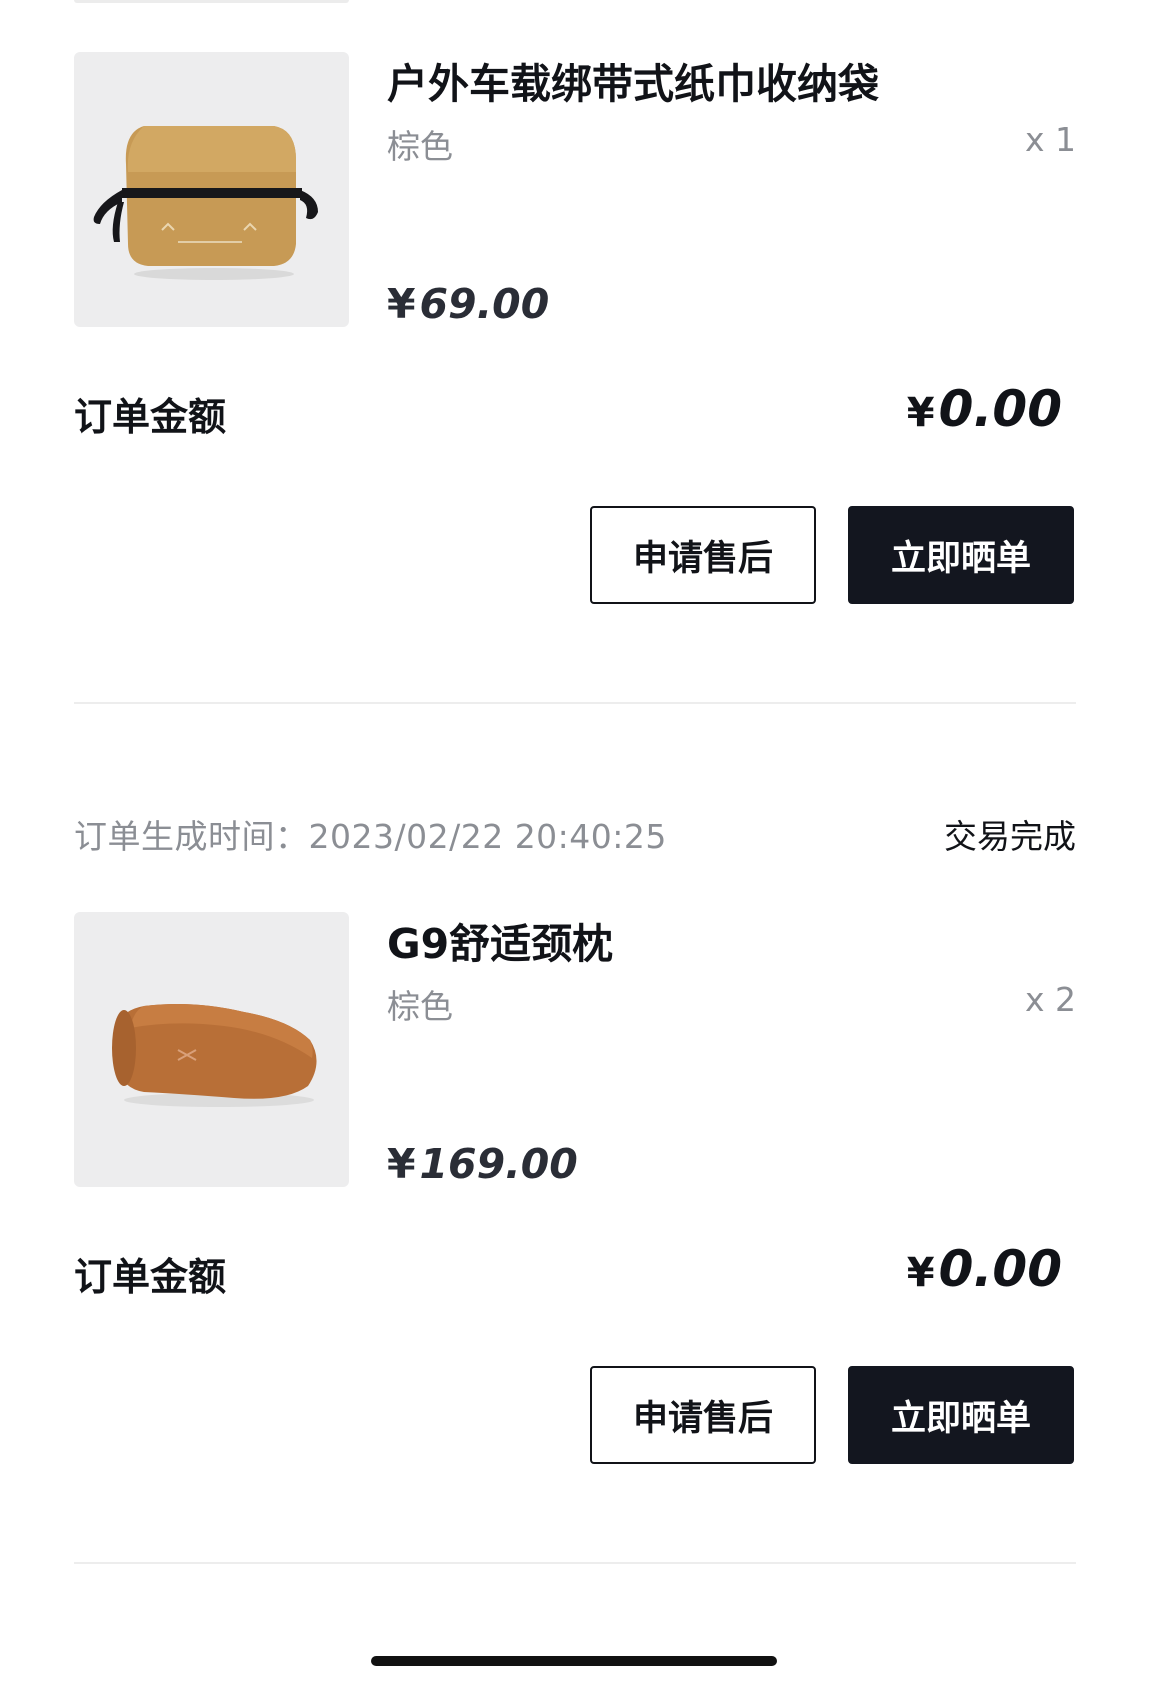  I want to click on product-title: 户外车载绑带式纸巾收纳袋, so click(633, 80).